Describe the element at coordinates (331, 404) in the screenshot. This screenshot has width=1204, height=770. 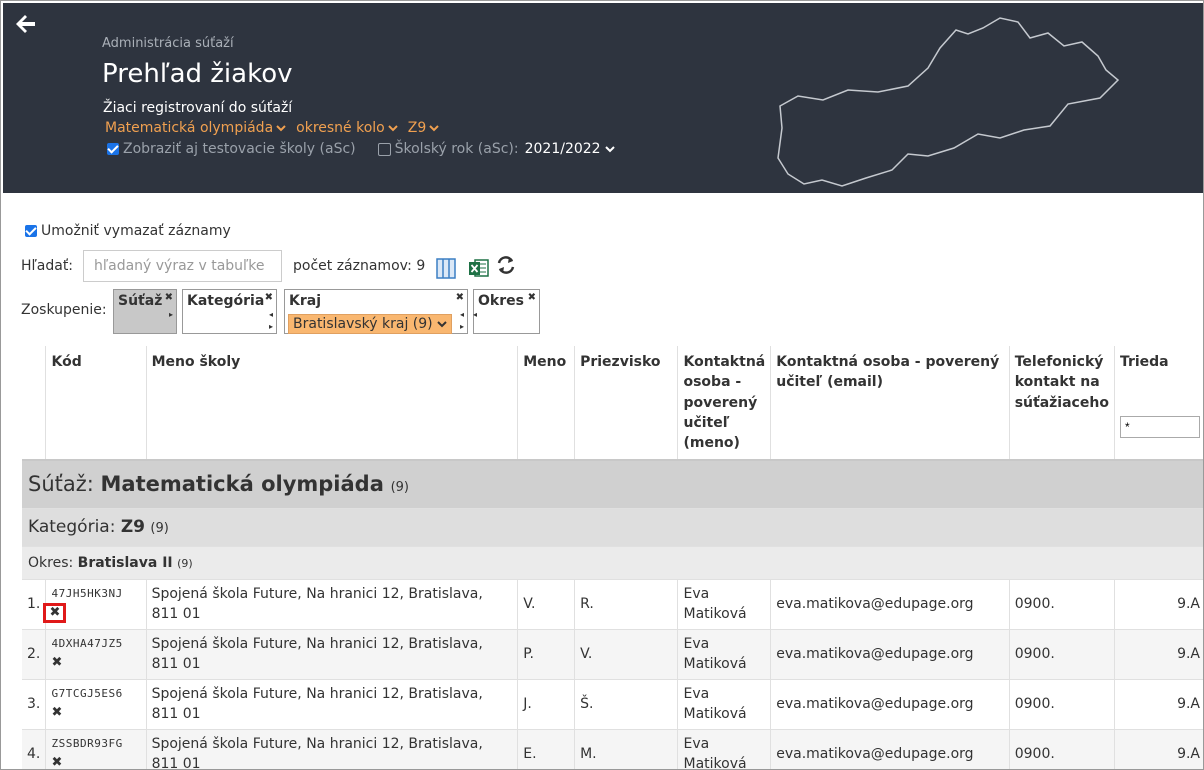
I see `col-header-school: Meno školy` at that location.